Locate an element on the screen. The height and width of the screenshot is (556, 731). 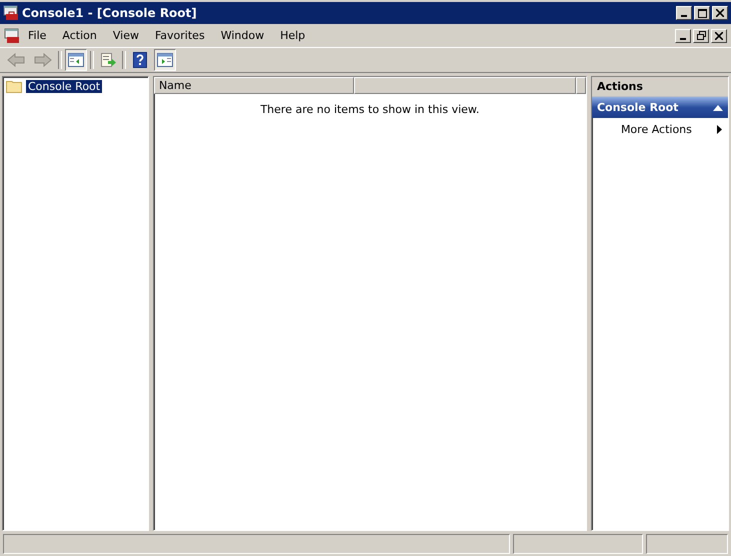
maximize-button is located at coordinates (702, 13).